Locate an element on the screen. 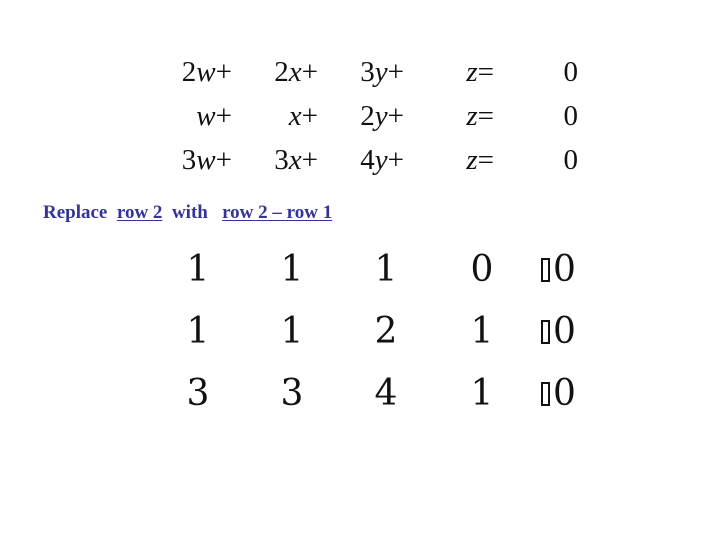 The height and width of the screenshot is (540, 720). instruction-prefix: Replace is located at coordinates (80, 212).